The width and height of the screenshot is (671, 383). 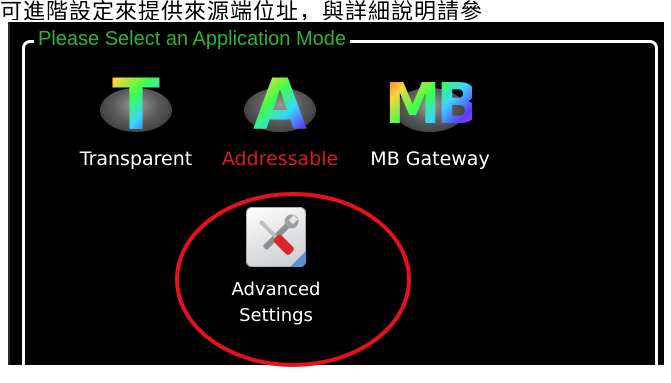 I want to click on mode-addressable: A Addressable, so click(x=280, y=118).